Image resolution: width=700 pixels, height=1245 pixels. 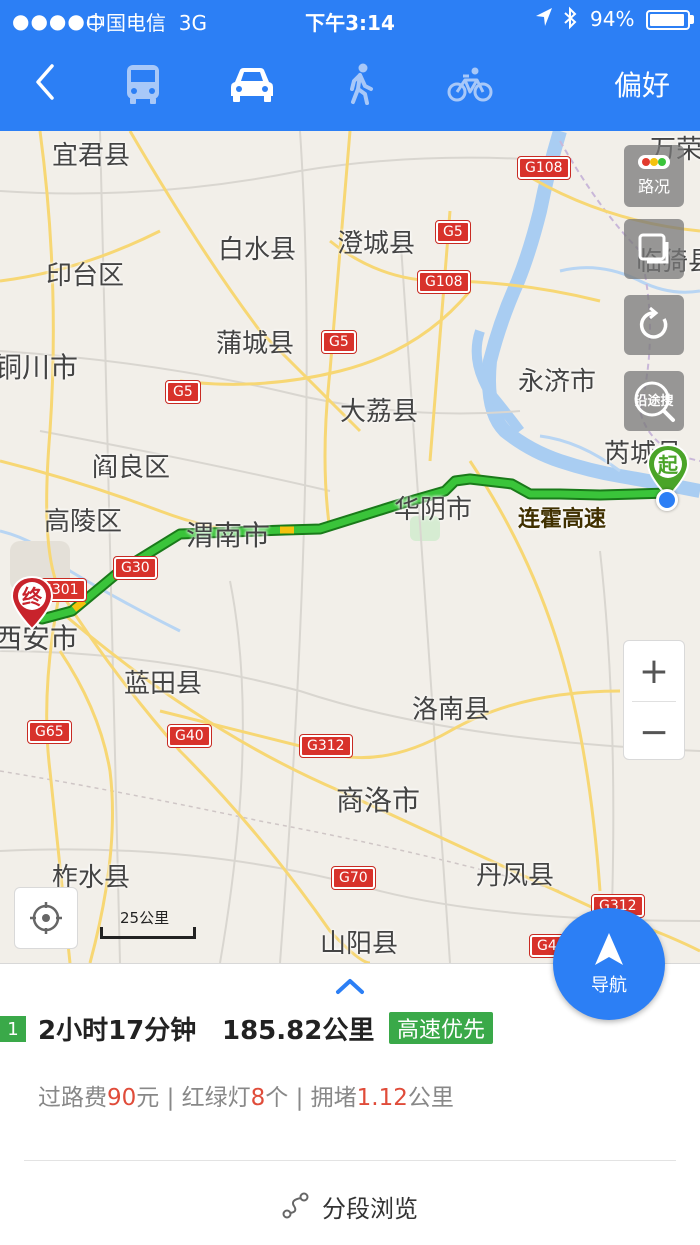 I want to click on route-stats: 过路费90元 | 红绿灯8个 | 拥堵1.12公里, so click(x=246, y=1098).